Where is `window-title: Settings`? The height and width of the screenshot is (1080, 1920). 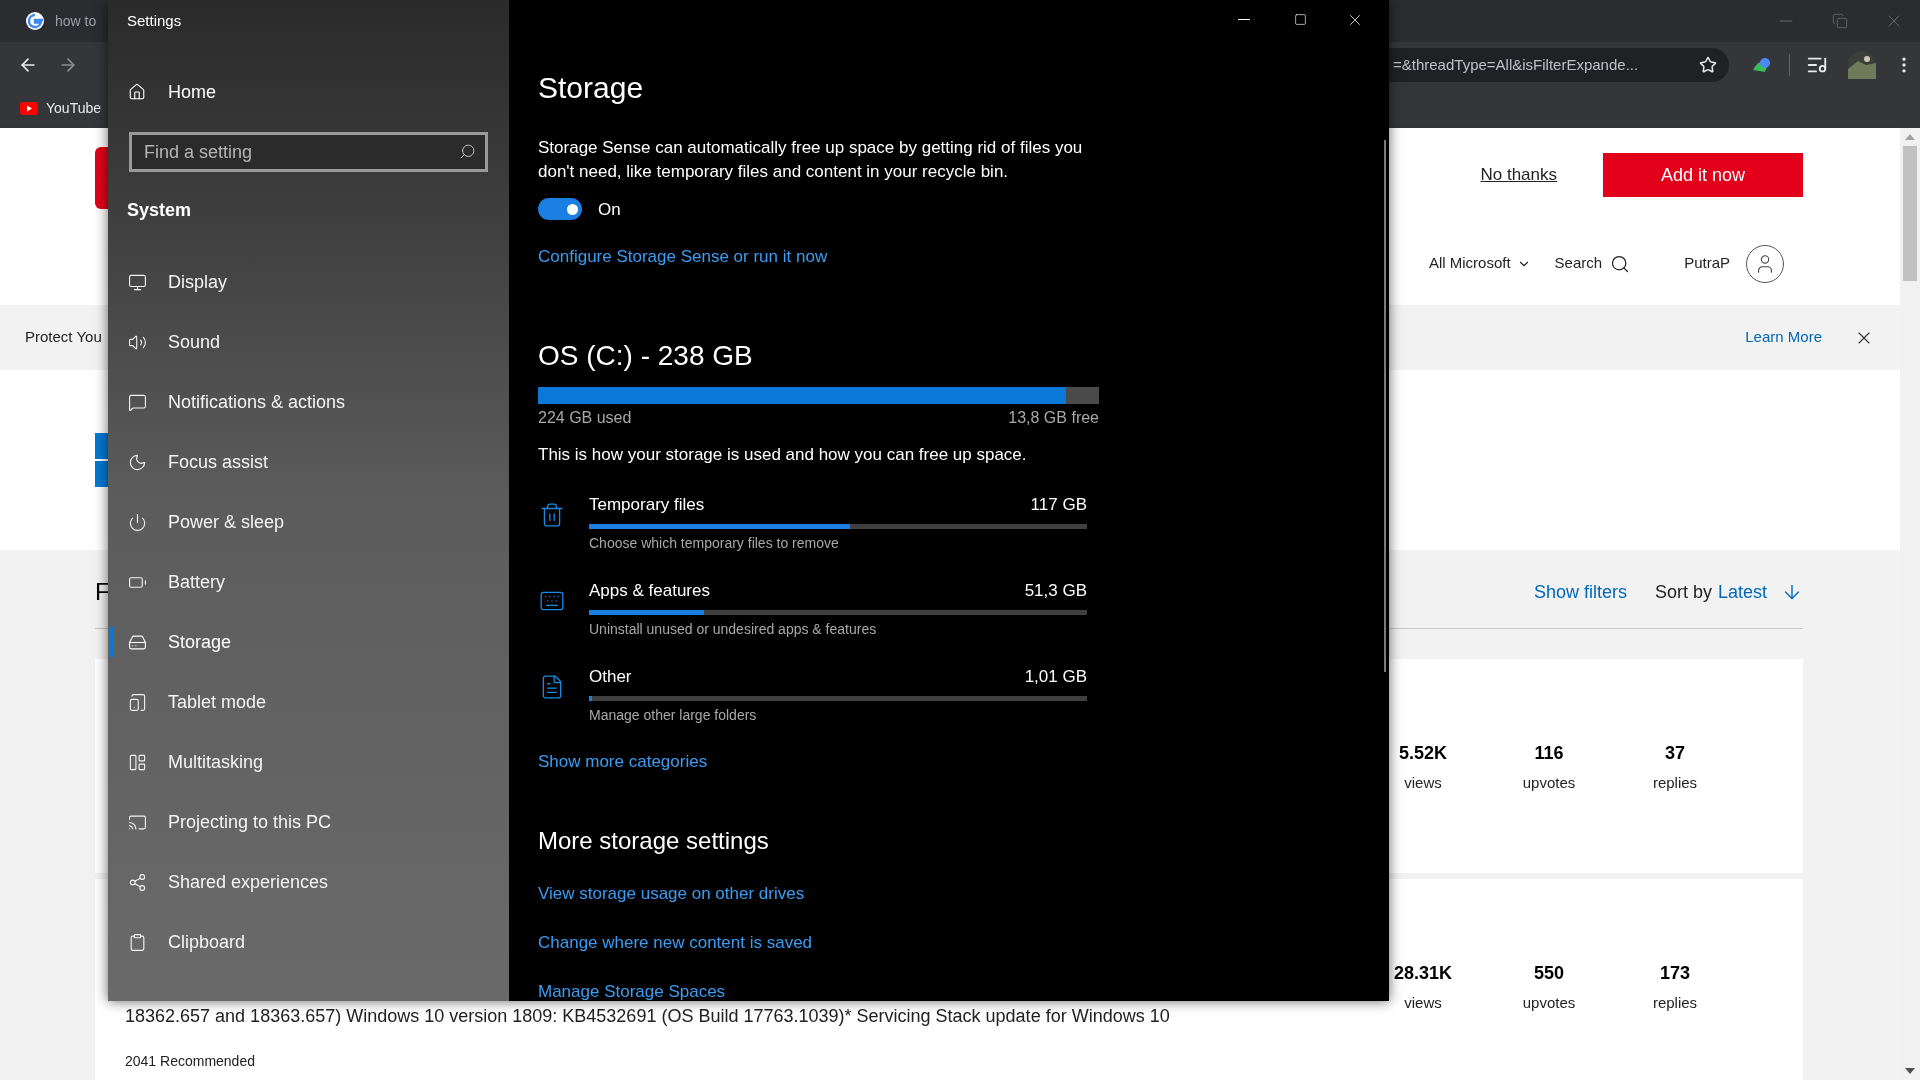
window-title: Settings is located at coordinates (154, 20).